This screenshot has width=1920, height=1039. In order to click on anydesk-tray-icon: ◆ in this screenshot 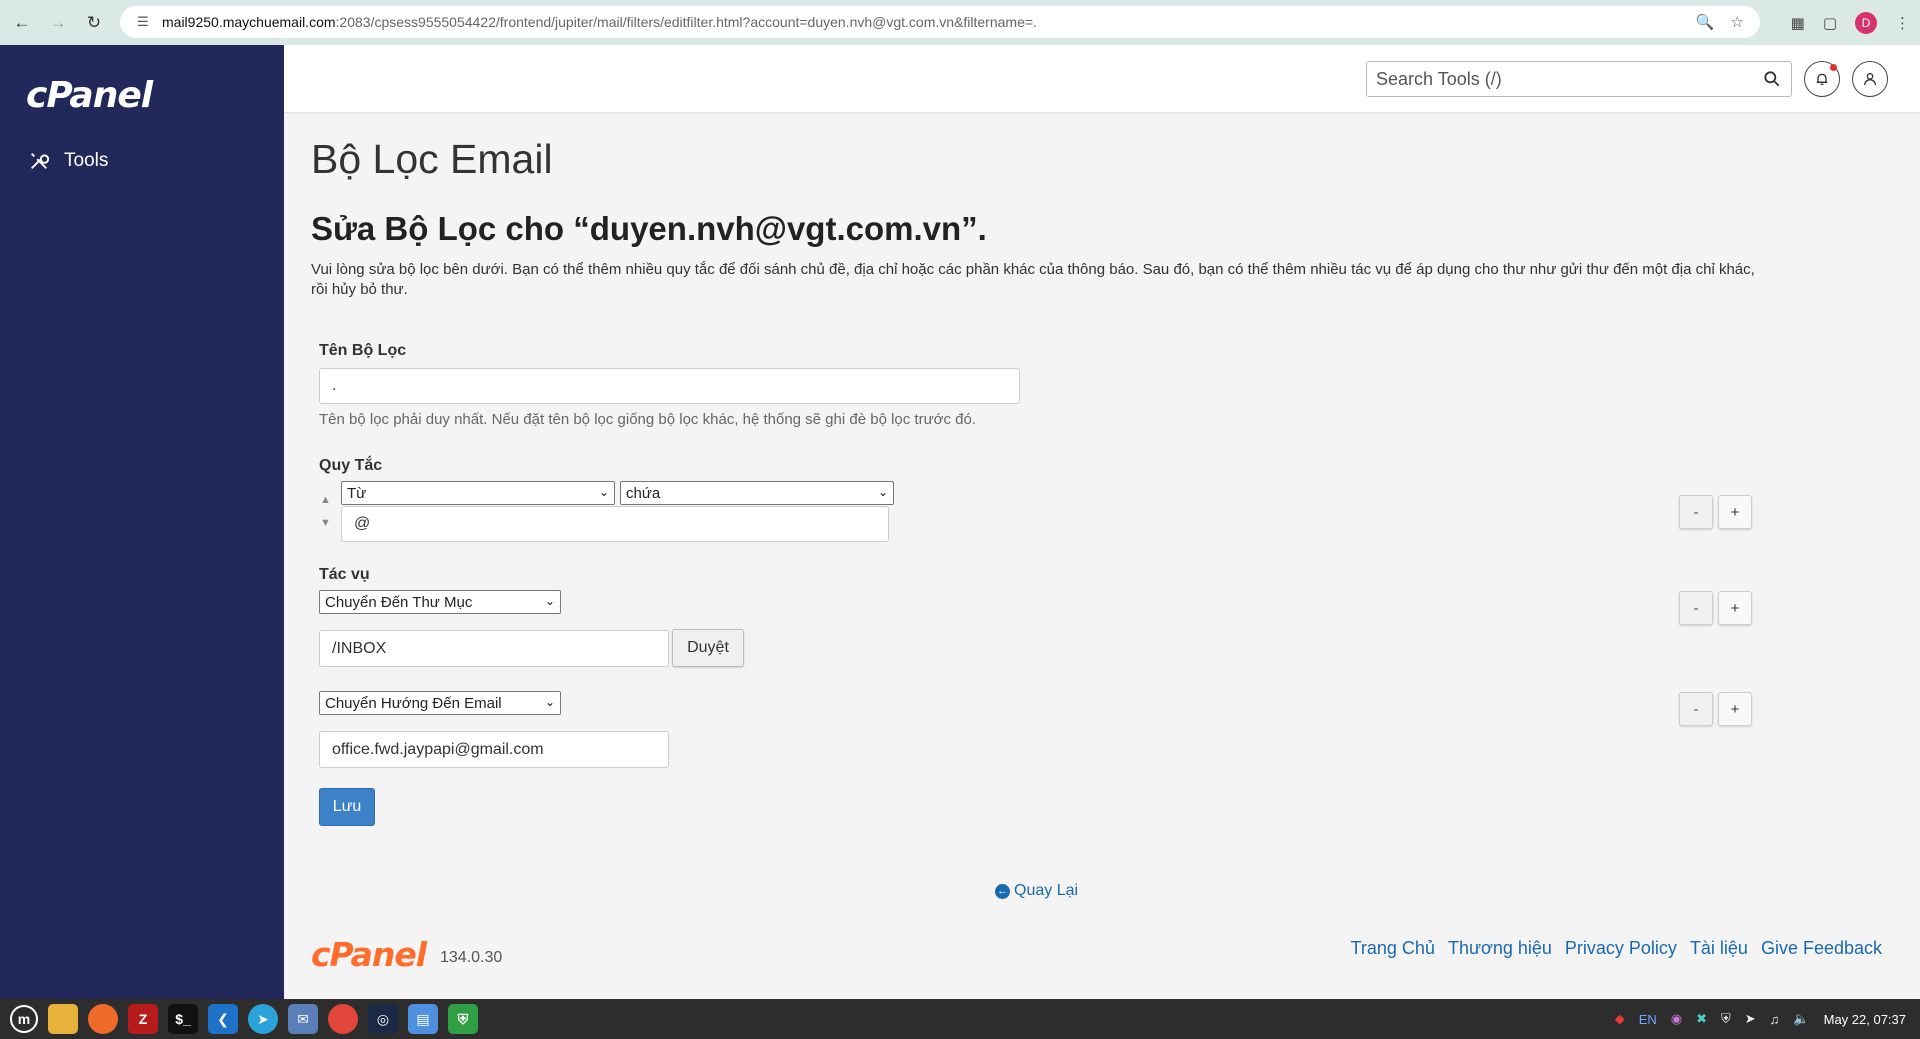, I will do `click(1620, 1019)`.